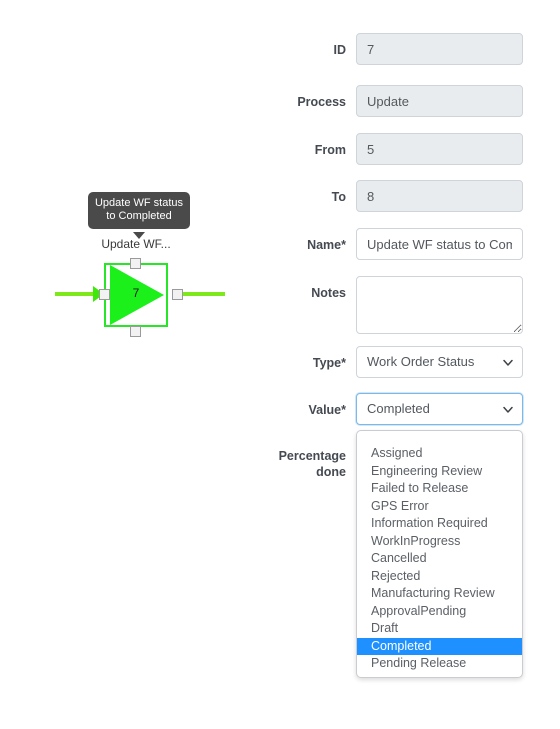 Image resolution: width=560 pixels, height=729 pixels. What do you see at coordinates (439, 489) in the screenshot?
I see `dropdown-option: Failed to Release` at bounding box center [439, 489].